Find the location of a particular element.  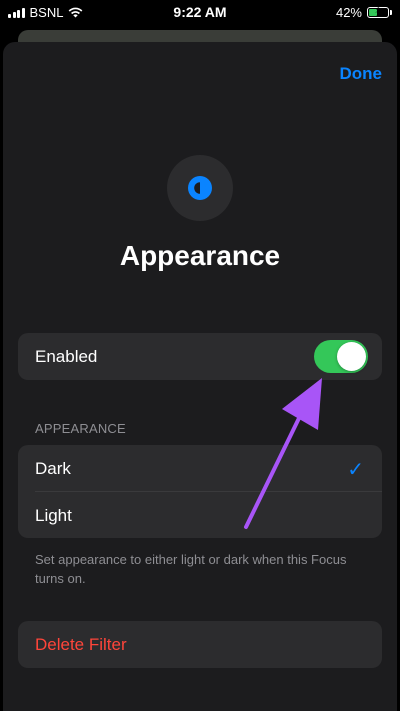

toggle-knob is located at coordinates (351, 356).